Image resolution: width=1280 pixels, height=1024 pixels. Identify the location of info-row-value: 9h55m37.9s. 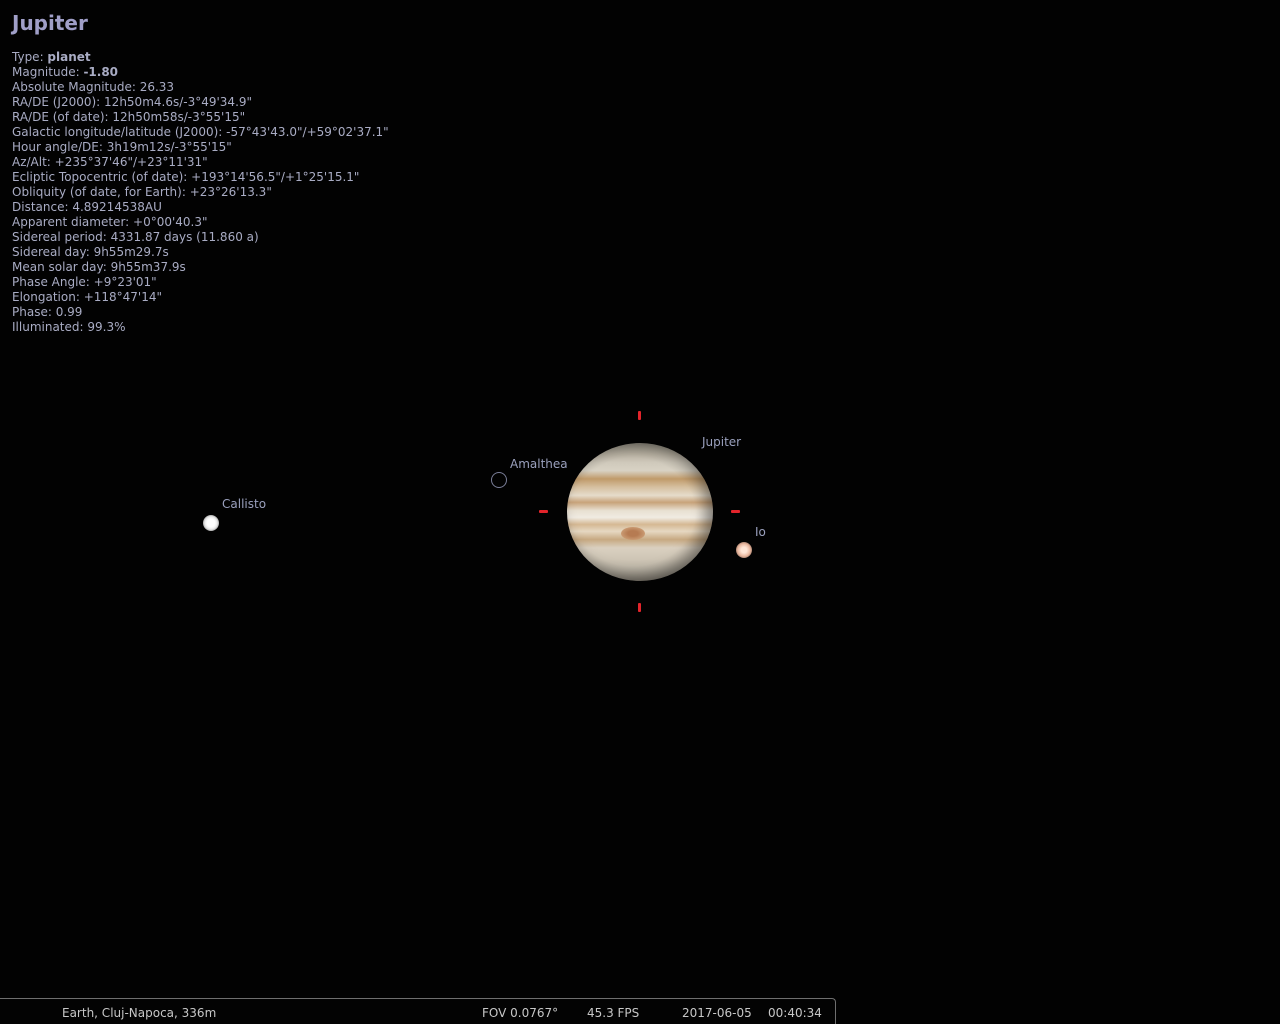
(148, 267).